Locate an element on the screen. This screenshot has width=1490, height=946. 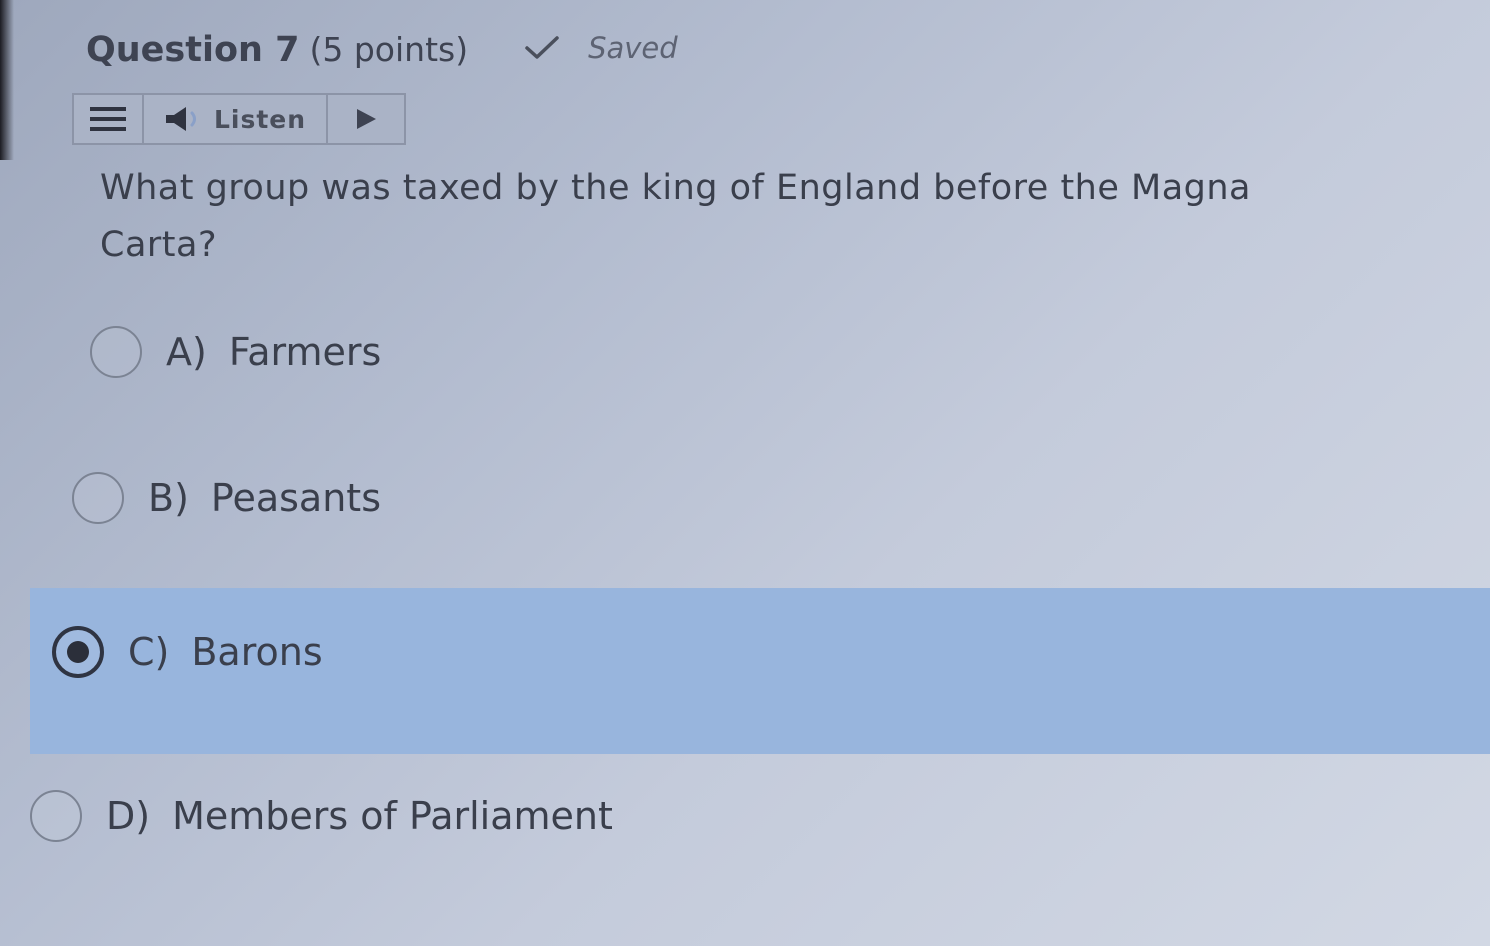
listen-button: Listen is located at coordinates (236, 119).